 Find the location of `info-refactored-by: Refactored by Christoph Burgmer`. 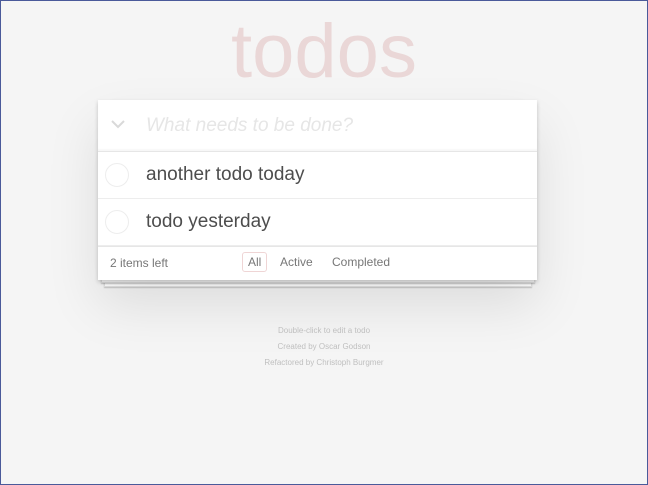

info-refactored-by: Refactored by Christoph Burgmer is located at coordinates (324, 362).